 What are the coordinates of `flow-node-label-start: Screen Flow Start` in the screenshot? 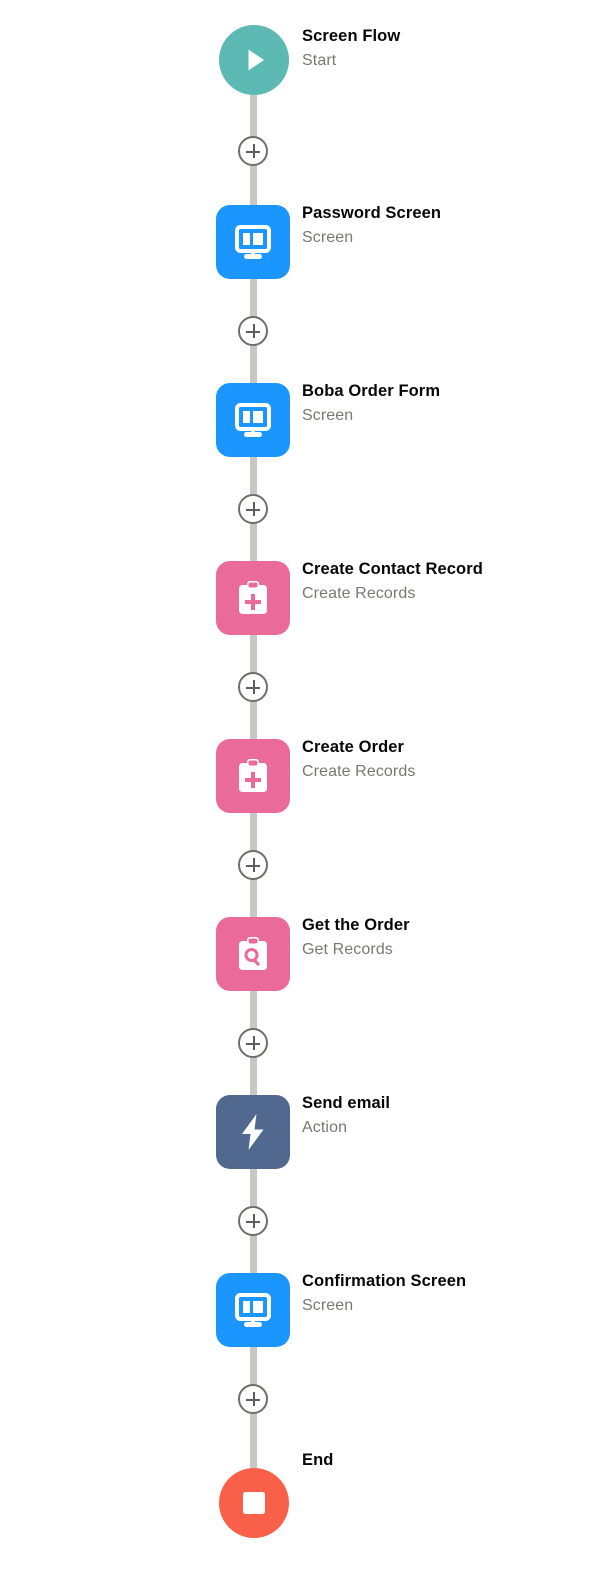 It's located at (447, 48).